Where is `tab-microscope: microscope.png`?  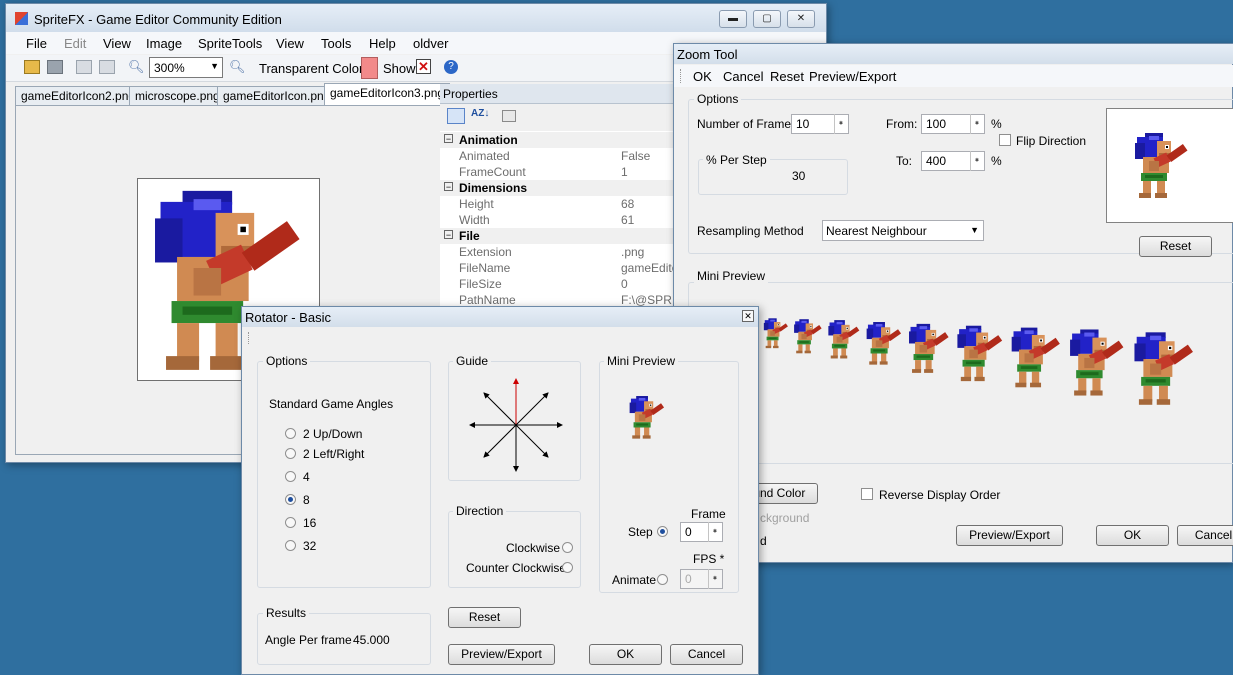
tab-microscope: microscope.png is located at coordinates (177, 96).